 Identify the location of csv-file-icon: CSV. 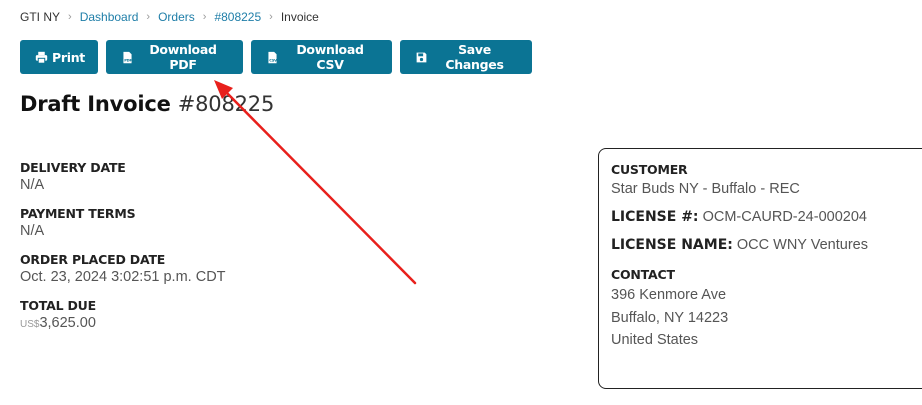
(272, 57).